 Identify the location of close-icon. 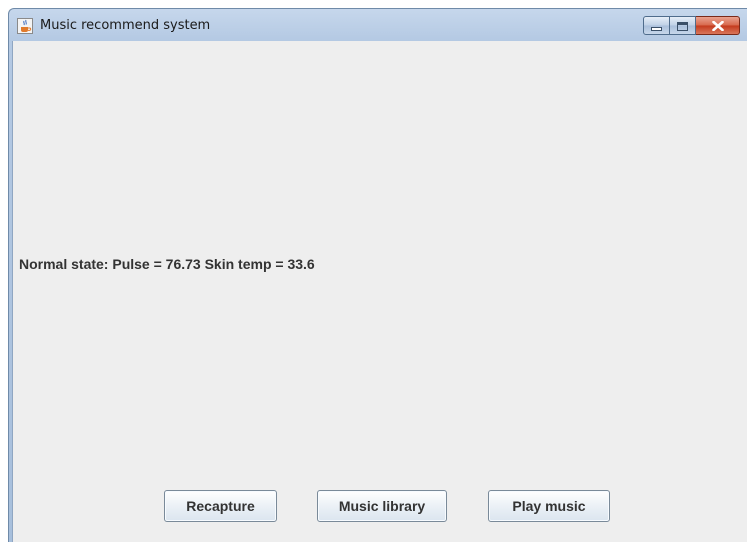
(717, 25).